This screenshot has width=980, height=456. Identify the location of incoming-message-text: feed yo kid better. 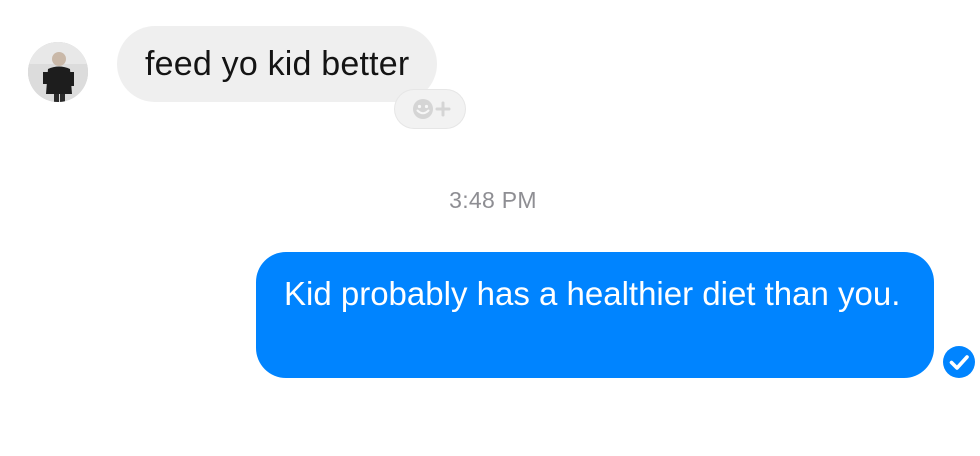
(277, 63).